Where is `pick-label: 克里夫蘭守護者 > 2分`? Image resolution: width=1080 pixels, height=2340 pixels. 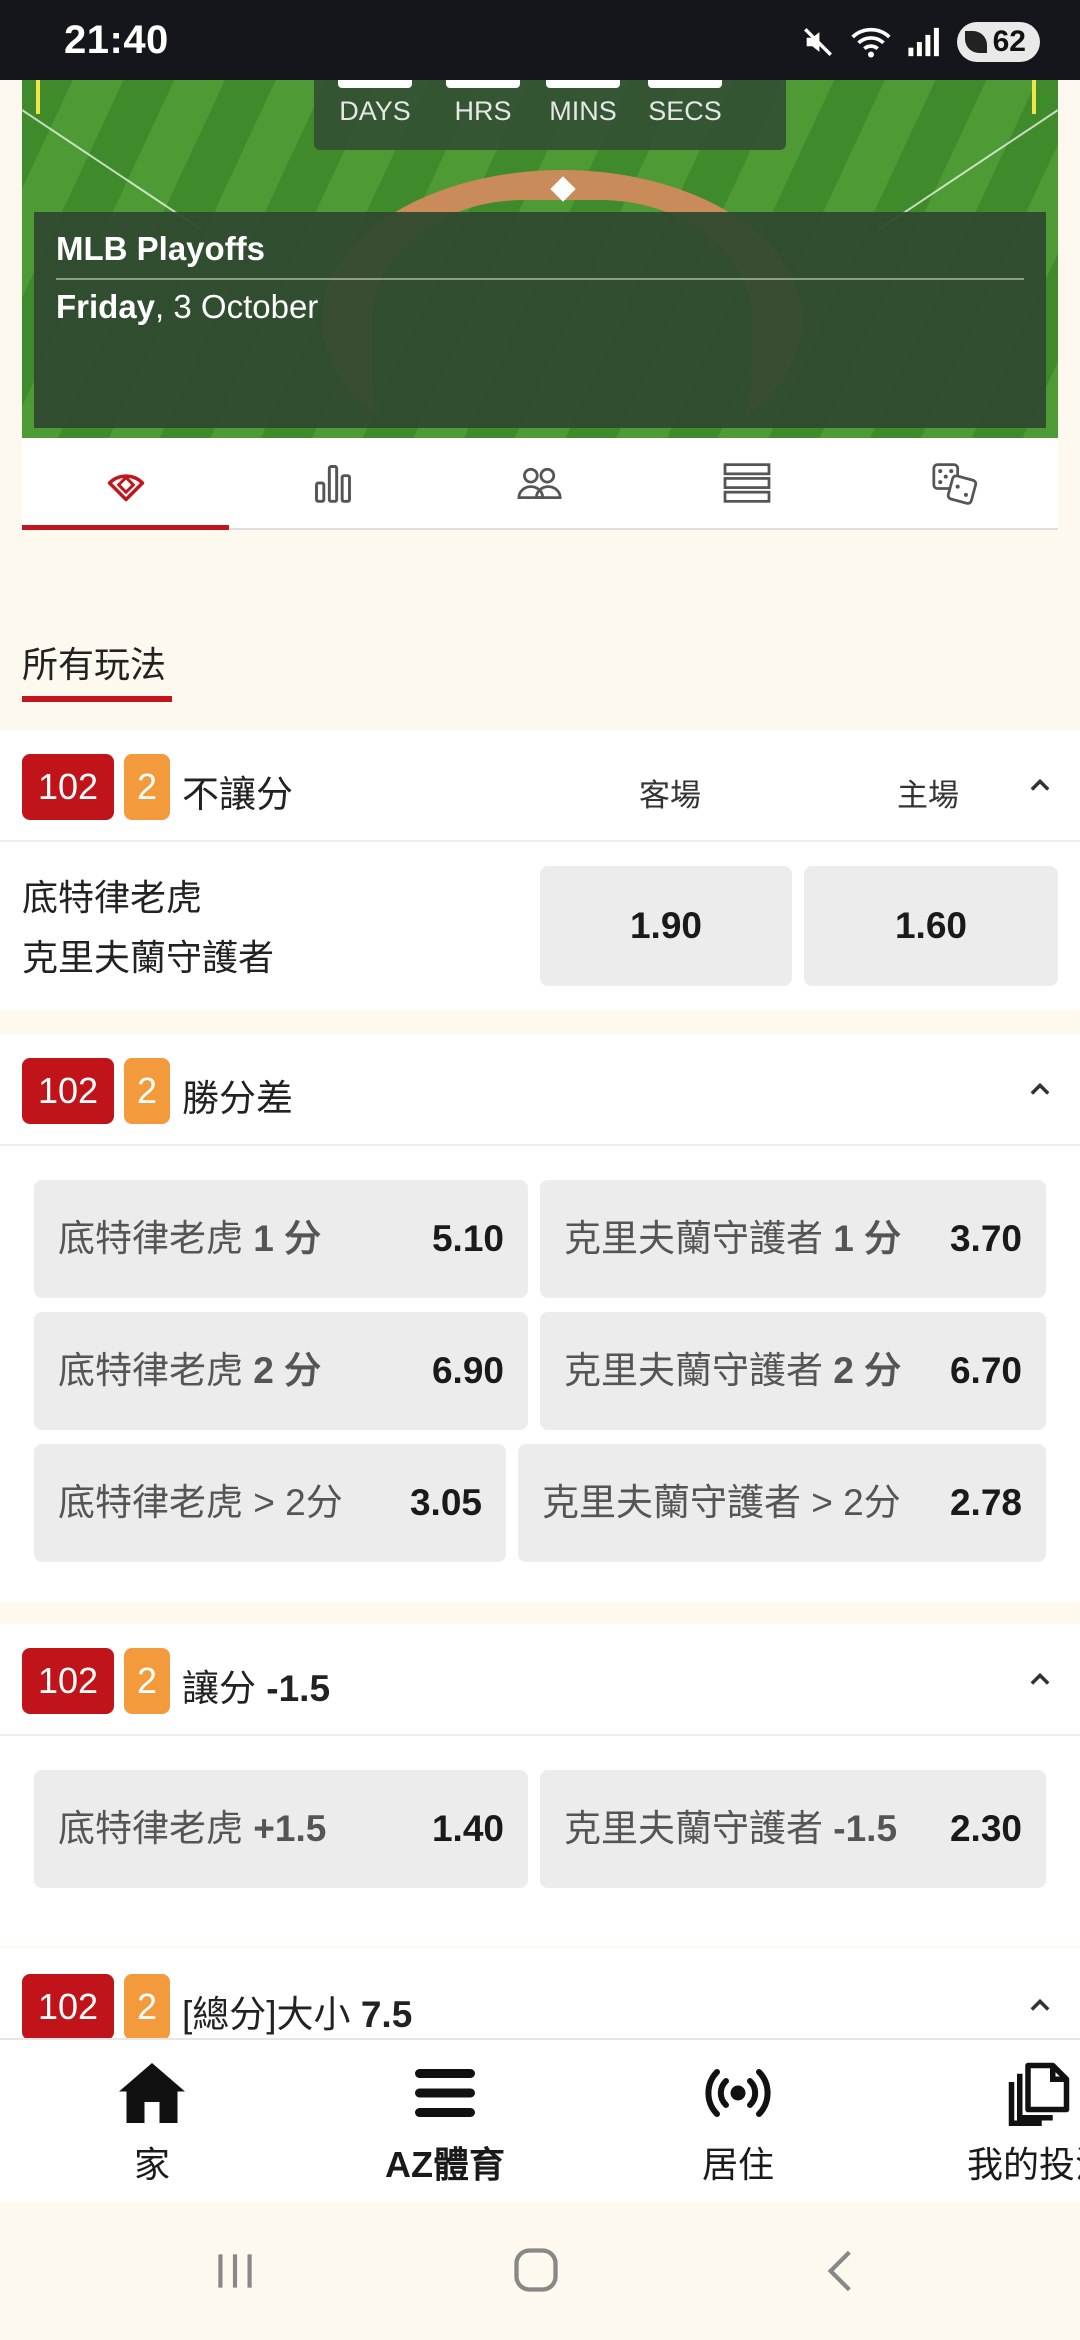 pick-label: 克里夫蘭守護者 > 2分 is located at coordinates (721, 1503).